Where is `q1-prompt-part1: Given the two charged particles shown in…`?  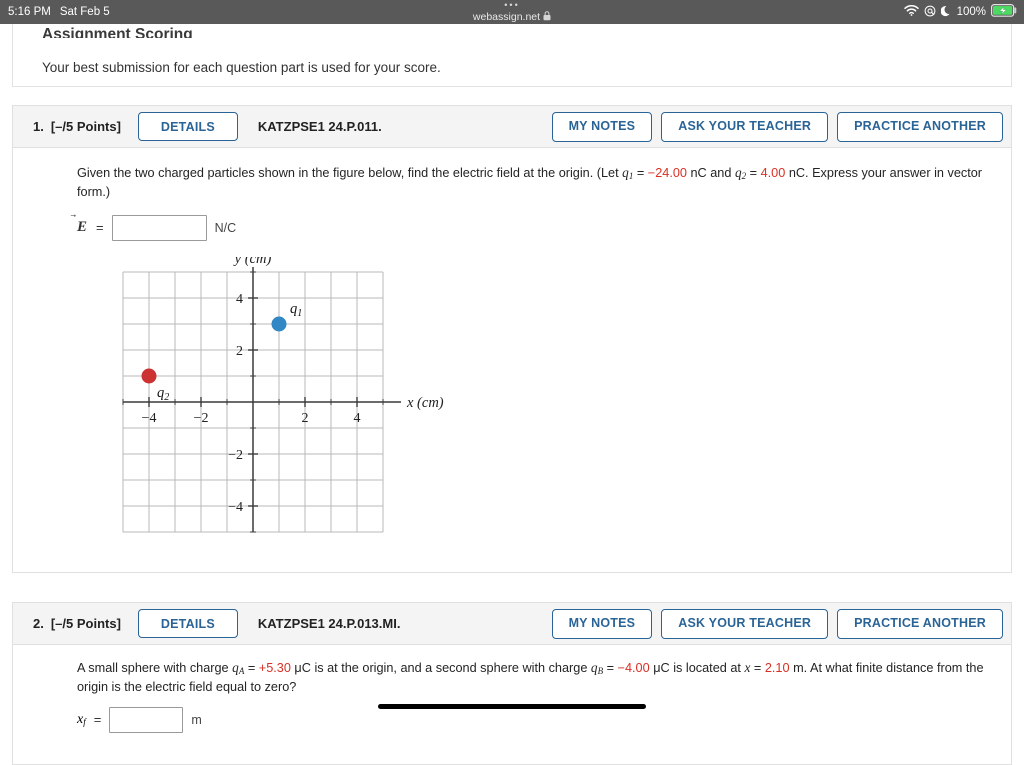
q1-prompt-part1: Given the two charged particles shown in… is located at coordinates (348, 173).